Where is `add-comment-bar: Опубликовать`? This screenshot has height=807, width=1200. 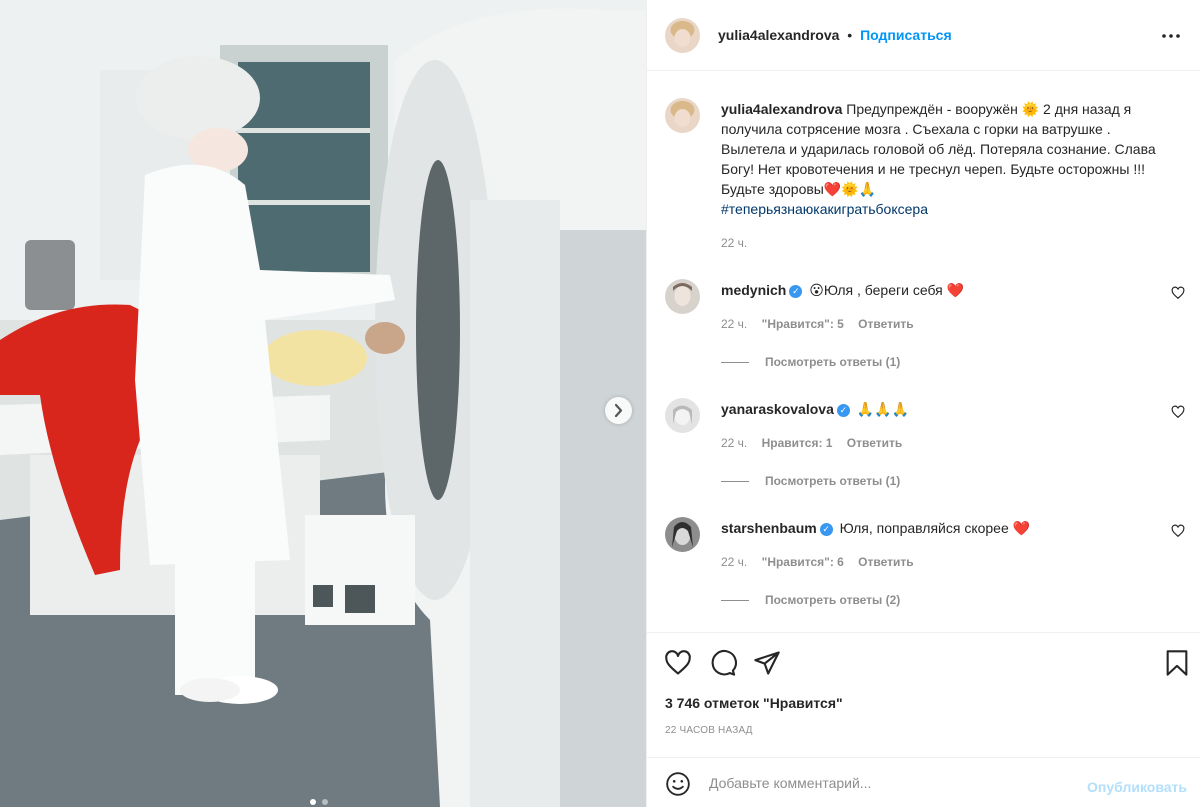
add-comment-bar: Опубликовать is located at coordinates (923, 782).